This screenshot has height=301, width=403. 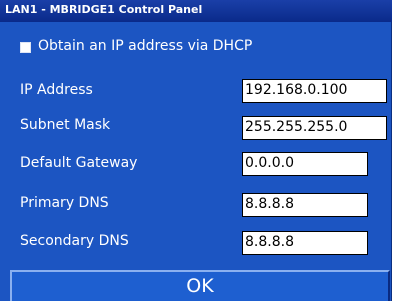 What do you see at coordinates (74, 241) in the screenshot?
I see `secondary-dns-label: Secondary DNS` at bounding box center [74, 241].